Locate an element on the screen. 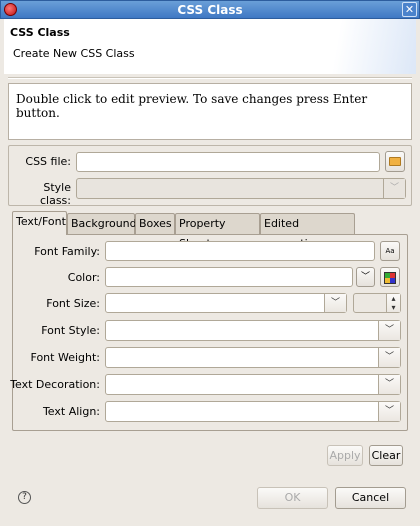  folder-icon is located at coordinates (395, 161).